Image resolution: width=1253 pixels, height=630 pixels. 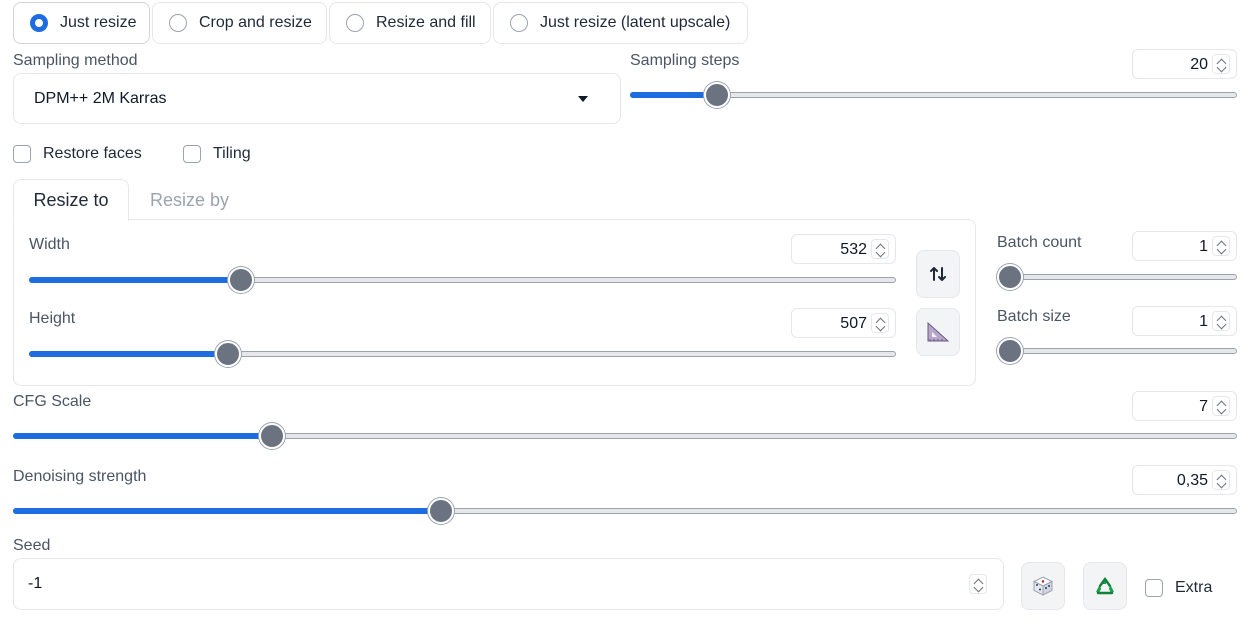 What do you see at coordinates (100, 98) in the screenshot?
I see `sampling-method-value: DPM++ 2M Karras` at bounding box center [100, 98].